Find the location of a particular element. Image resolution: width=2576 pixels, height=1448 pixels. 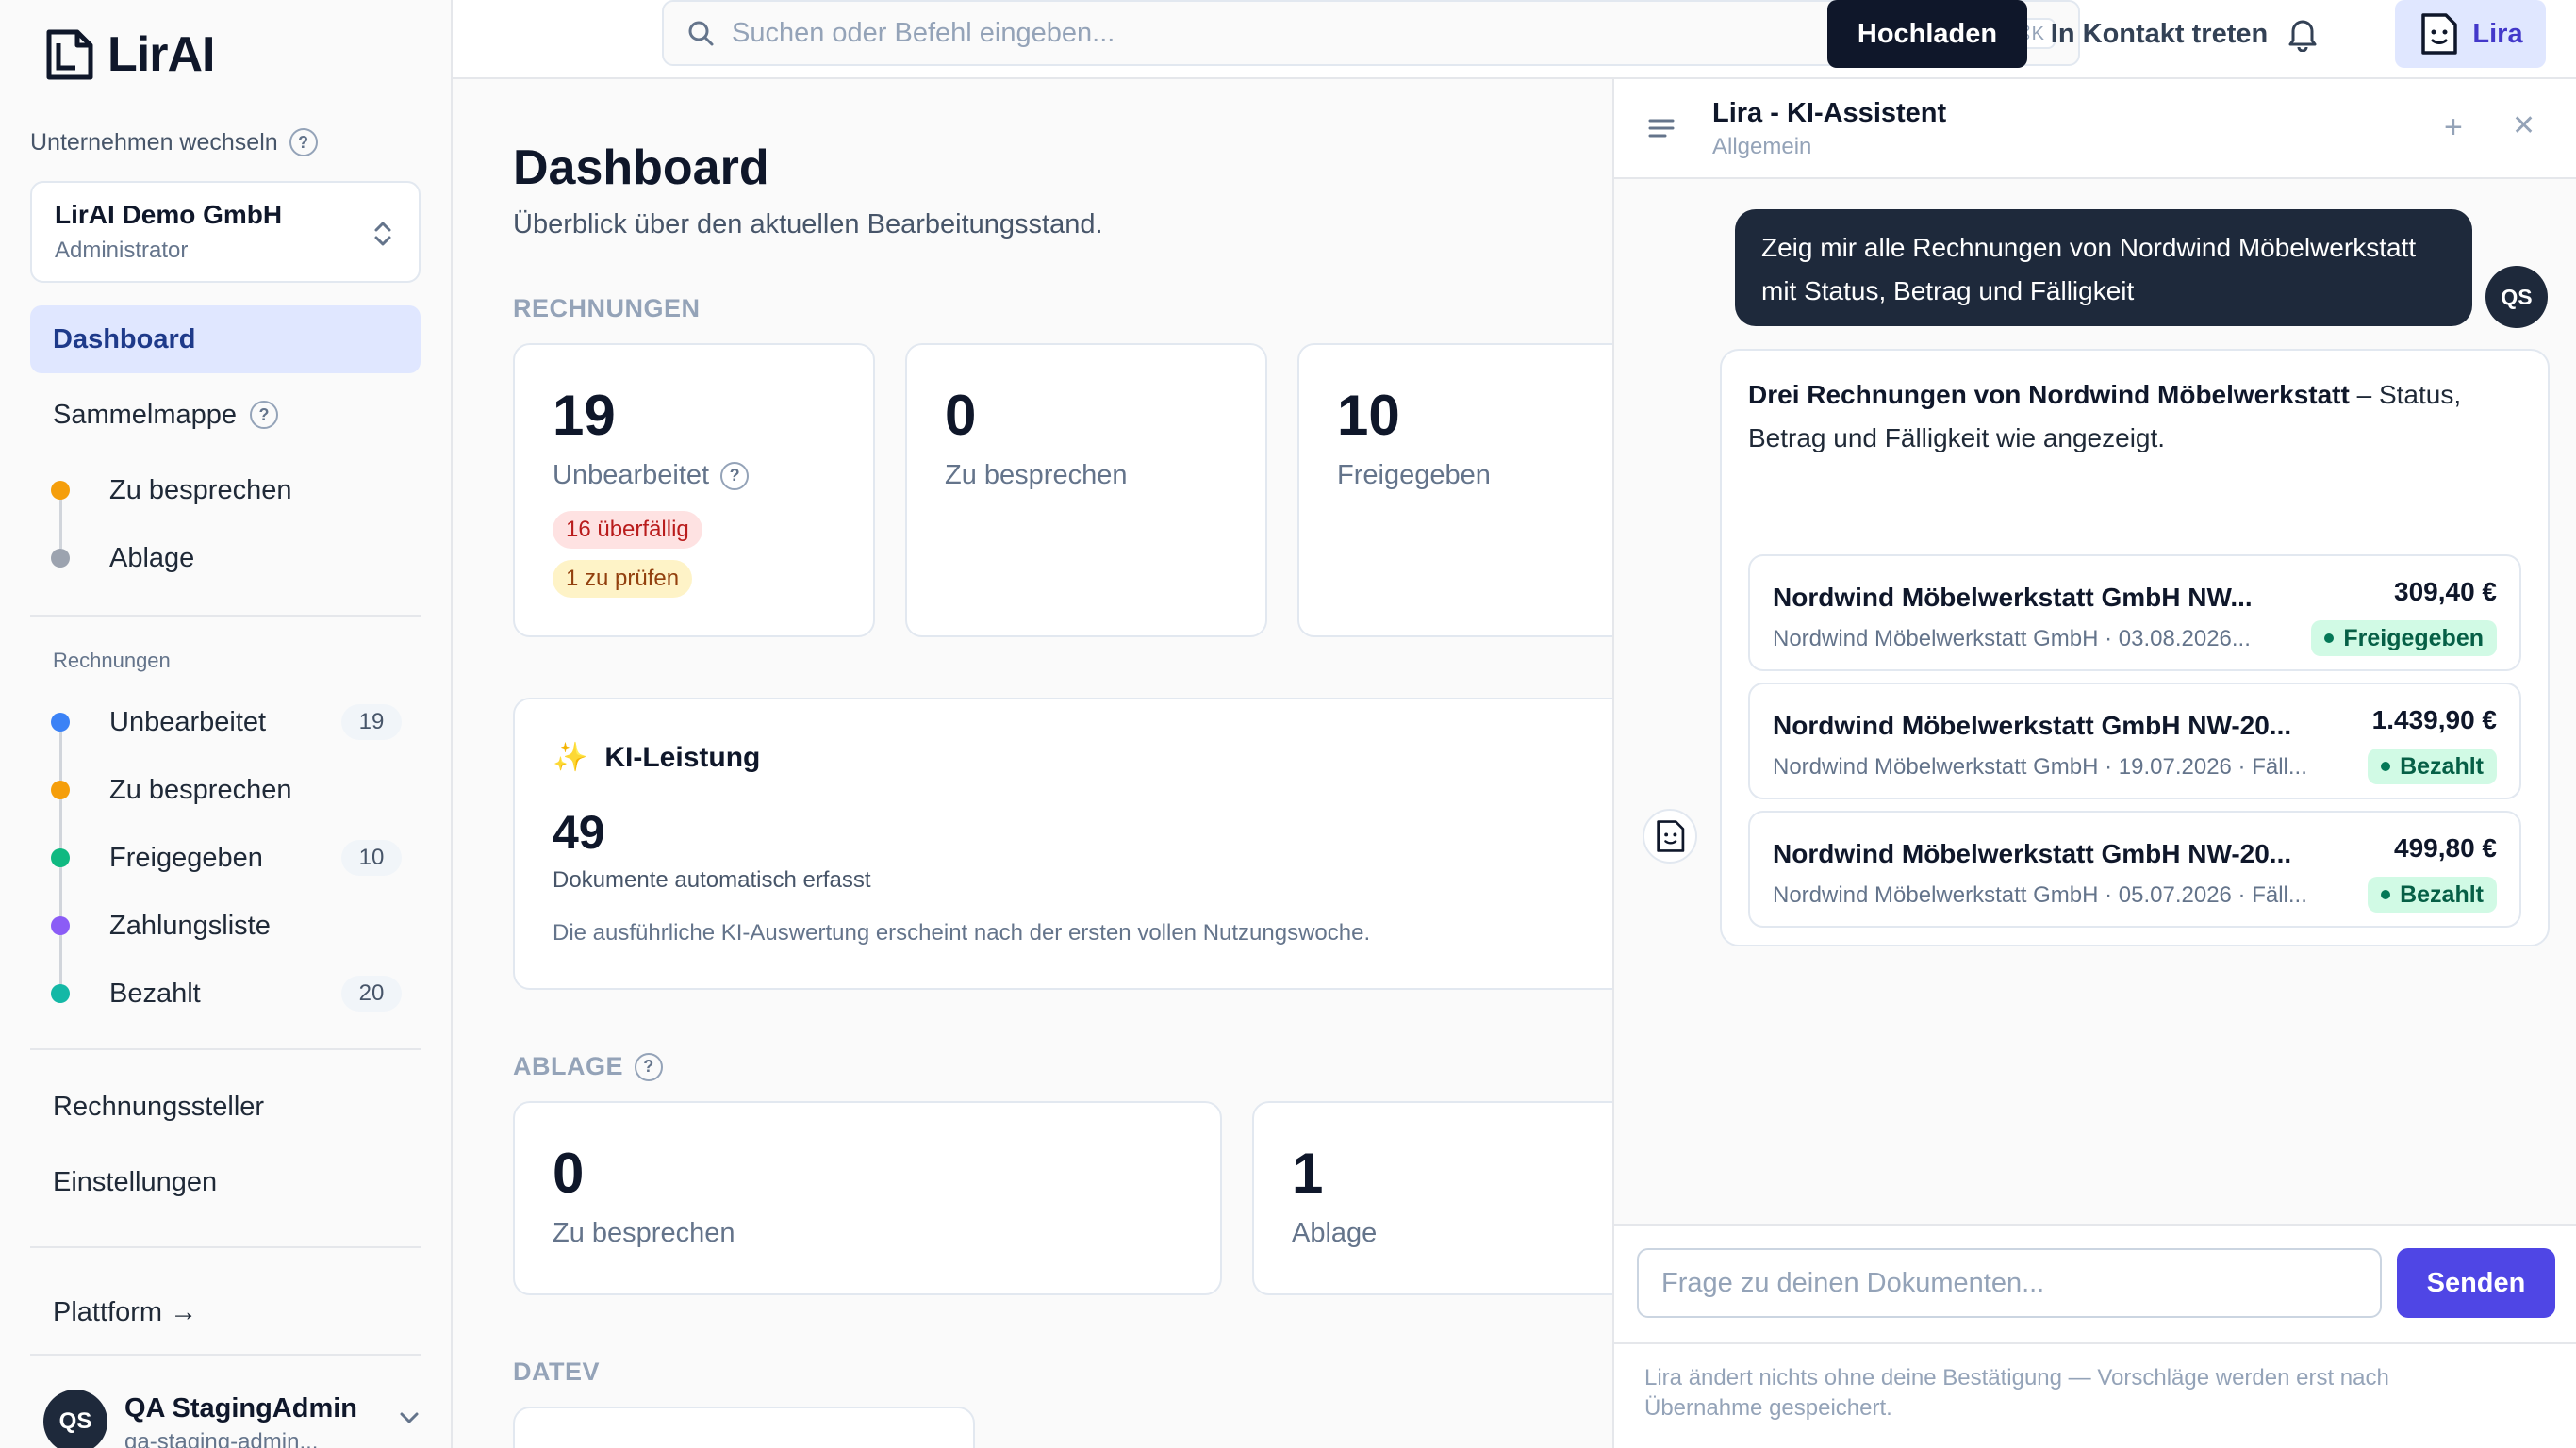

company-switch-text: Unternehmen wechseln is located at coordinates (154, 142).